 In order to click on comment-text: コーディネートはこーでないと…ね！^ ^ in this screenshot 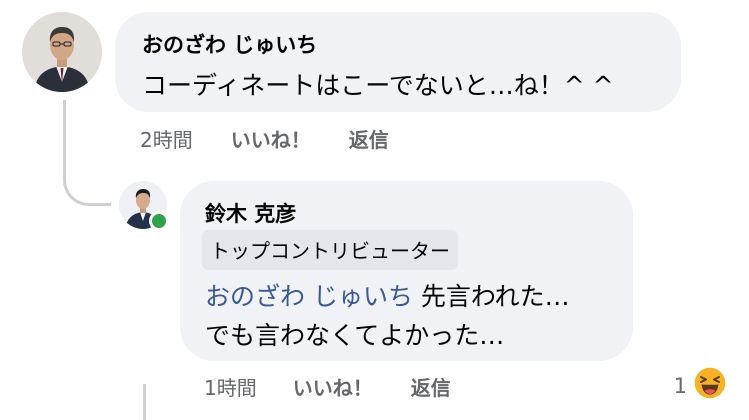, I will do `click(378, 85)`.